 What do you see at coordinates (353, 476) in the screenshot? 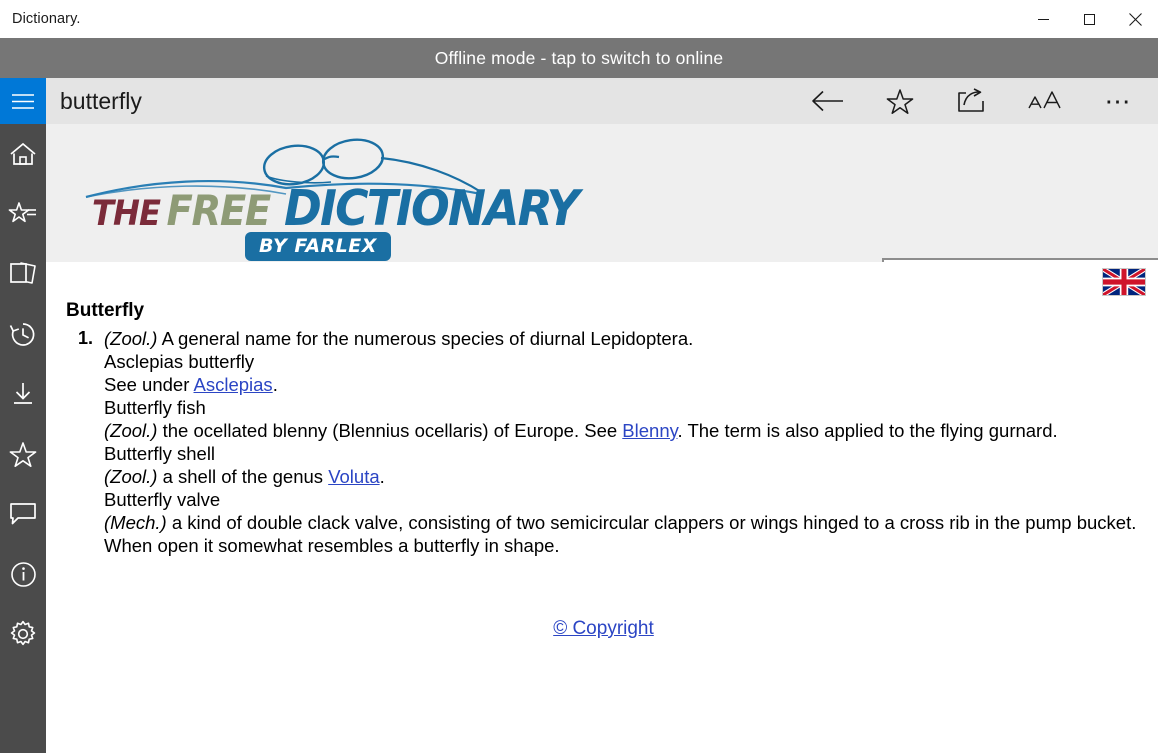
I see `link-voluta: Voluta` at bounding box center [353, 476].